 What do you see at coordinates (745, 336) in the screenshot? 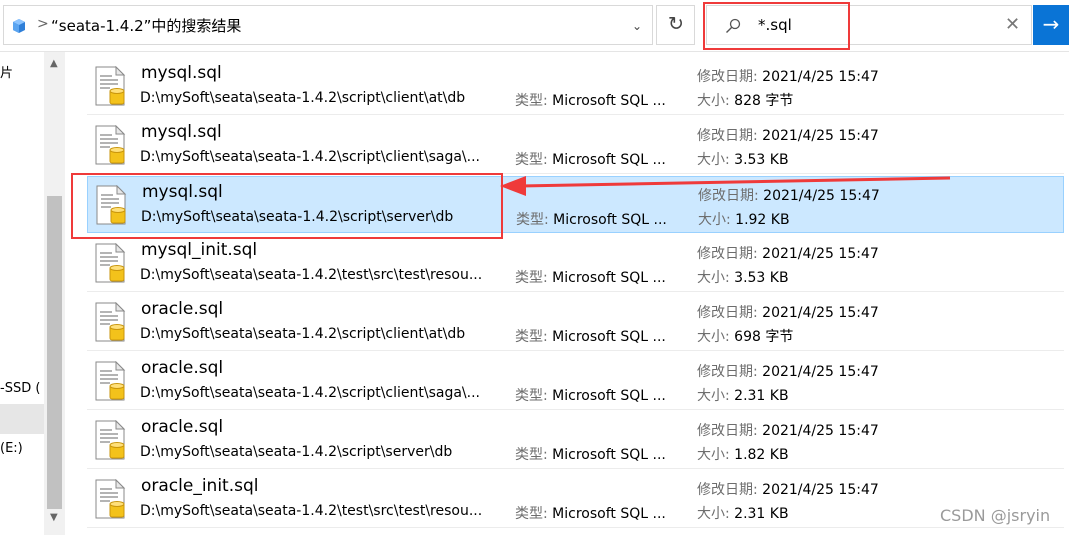
I see `file-size: 大小: 698 字节` at bounding box center [745, 336].